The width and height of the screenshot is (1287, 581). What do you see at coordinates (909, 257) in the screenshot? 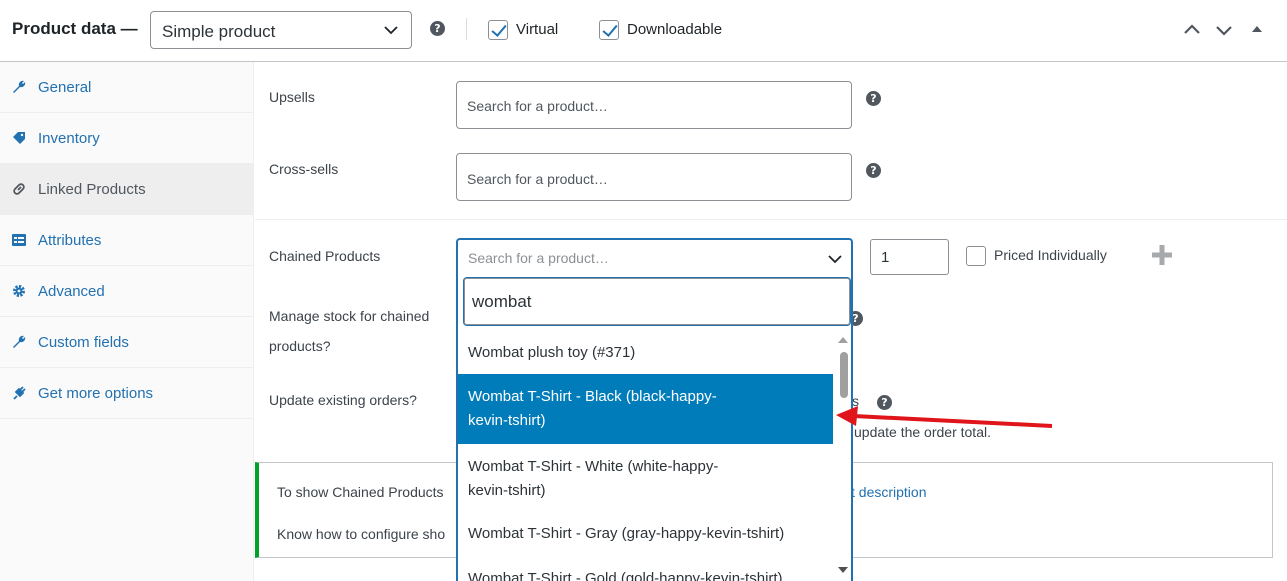
I see `chained-quantity-input: 1` at bounding box center [909, 257].